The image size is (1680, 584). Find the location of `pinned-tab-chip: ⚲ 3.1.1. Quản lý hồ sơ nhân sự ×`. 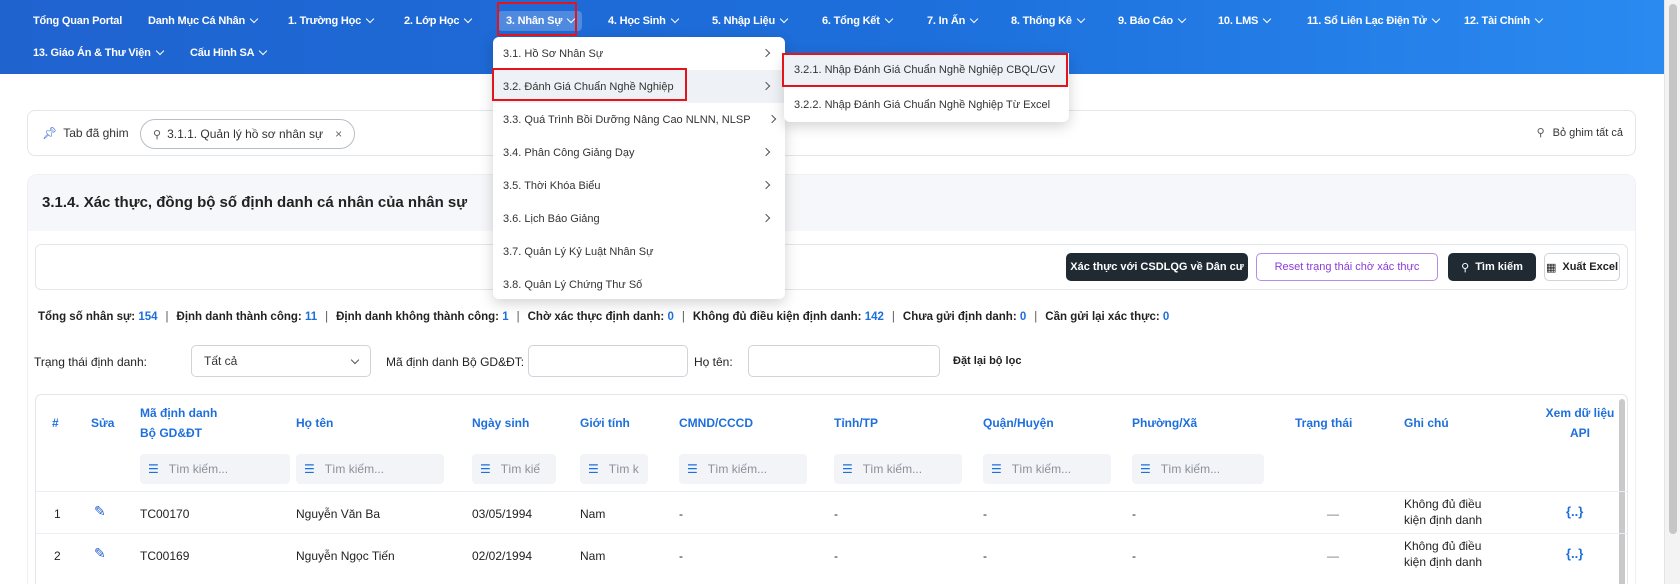

pinned-tab-chip: ⚲ 3.1.1. Quản lý hồ sơ nhân sự × is located at coordinates (248, 134).